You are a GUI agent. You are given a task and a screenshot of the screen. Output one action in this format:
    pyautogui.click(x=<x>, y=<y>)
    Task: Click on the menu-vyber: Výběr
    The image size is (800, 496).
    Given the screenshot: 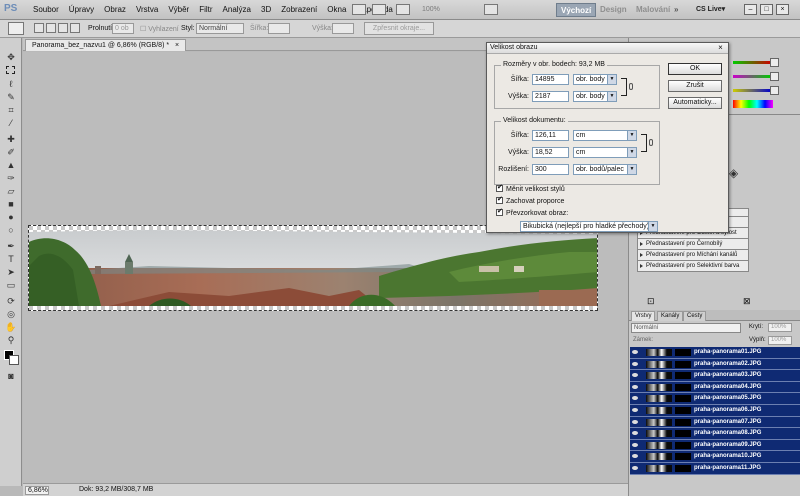 What is the action you would take?
    pyautogui.click(x=178, y=9)
    